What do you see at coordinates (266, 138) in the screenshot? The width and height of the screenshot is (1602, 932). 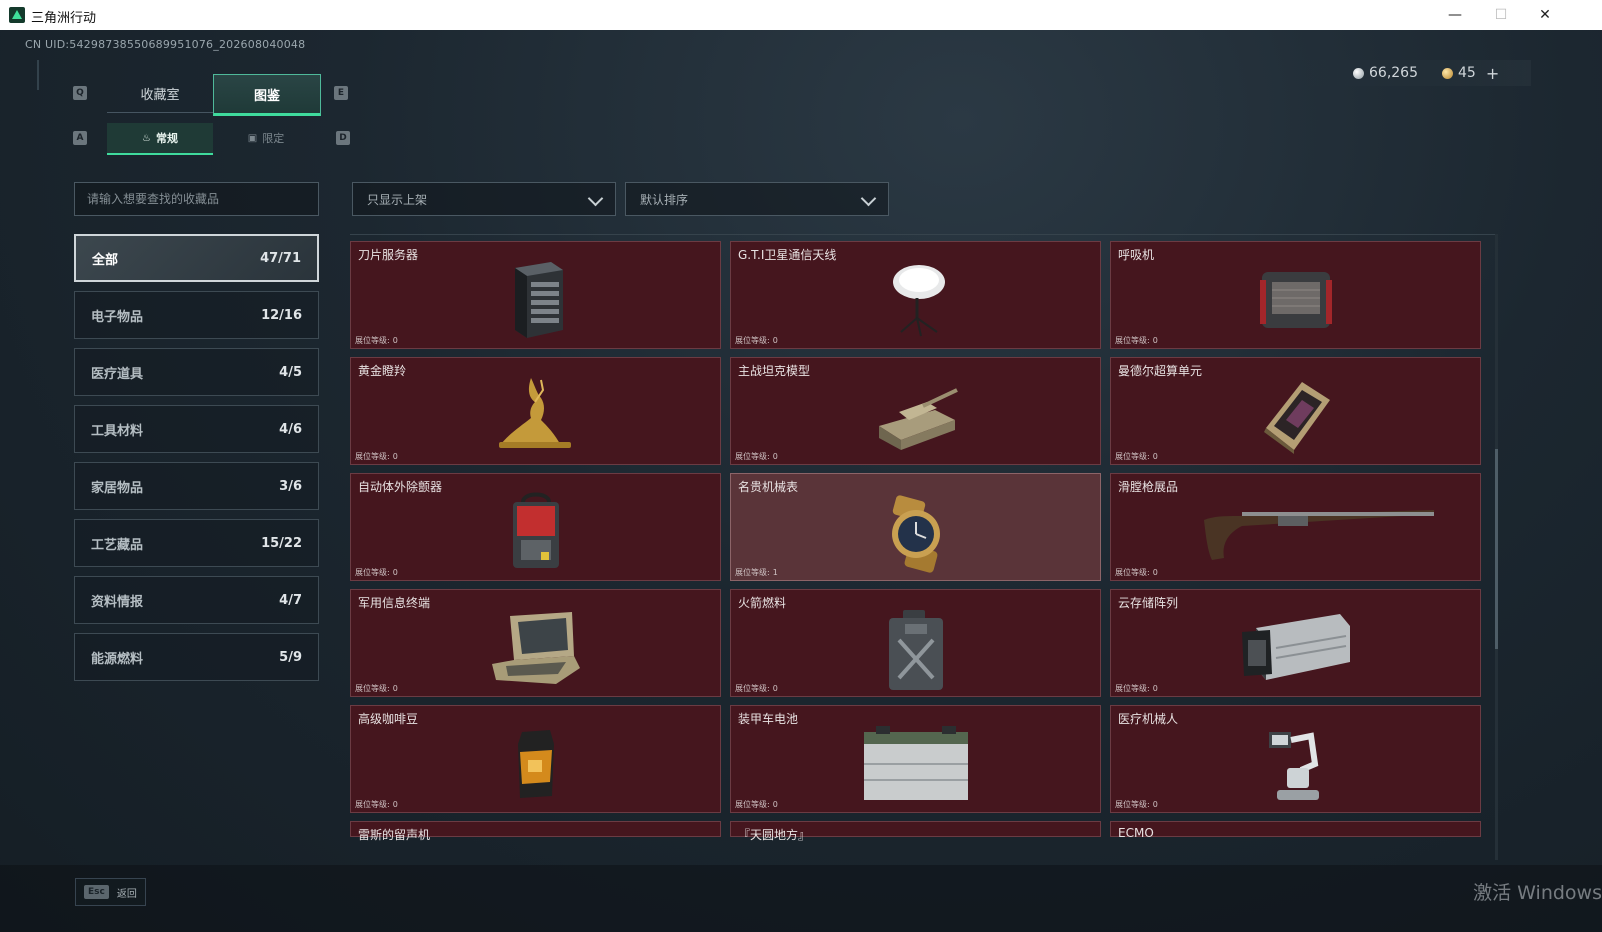 I see `tab-limited: ▣ 限定` at bounding box center [266, 138].